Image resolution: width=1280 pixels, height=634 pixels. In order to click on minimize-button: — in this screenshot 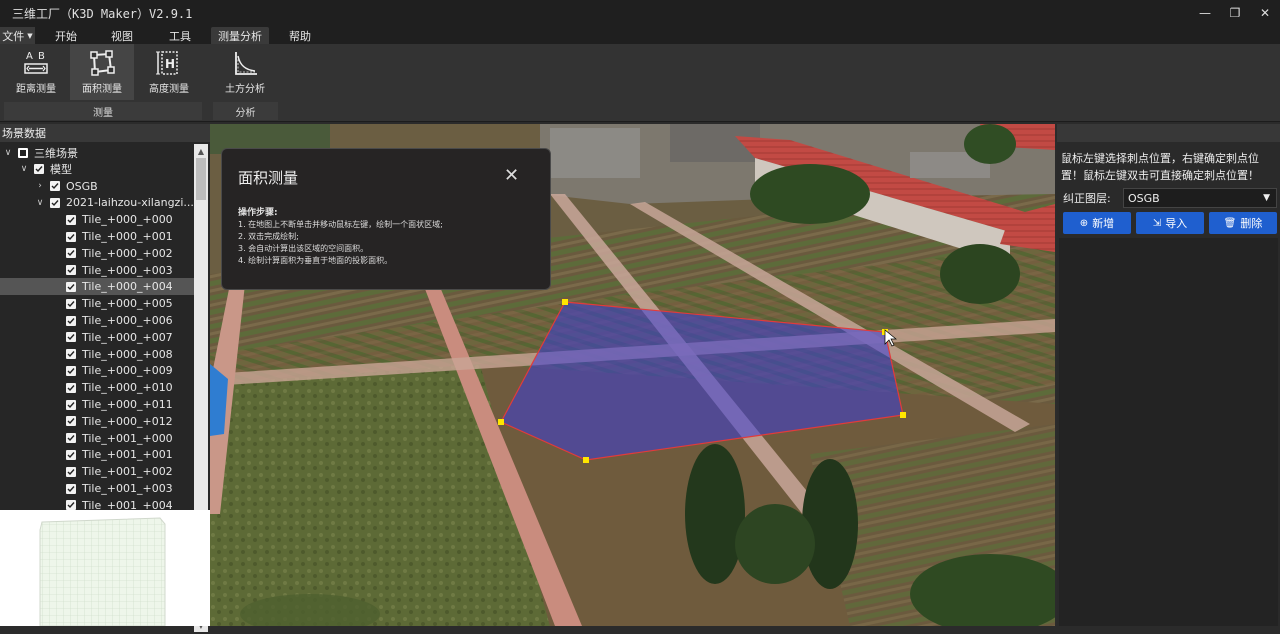, I will do `click(1205, 13)`.